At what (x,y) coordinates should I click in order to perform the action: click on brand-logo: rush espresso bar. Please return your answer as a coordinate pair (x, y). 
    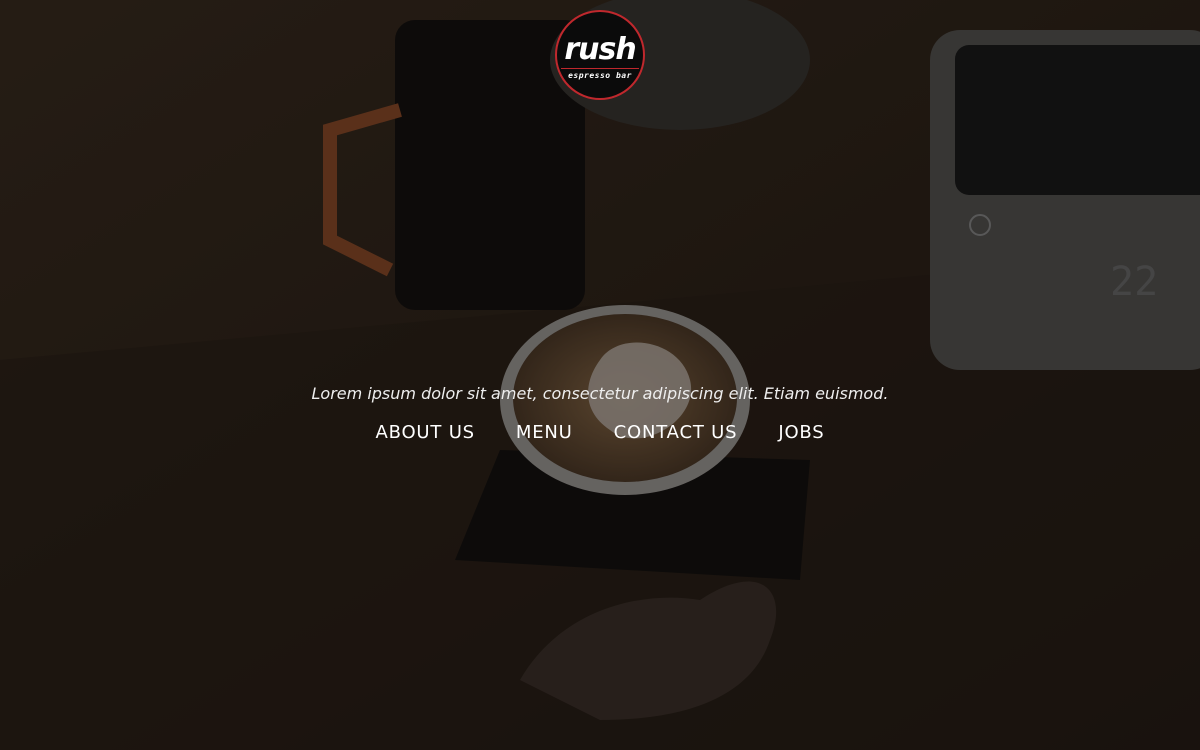
    Looking at the image, I should click on (600, 55).